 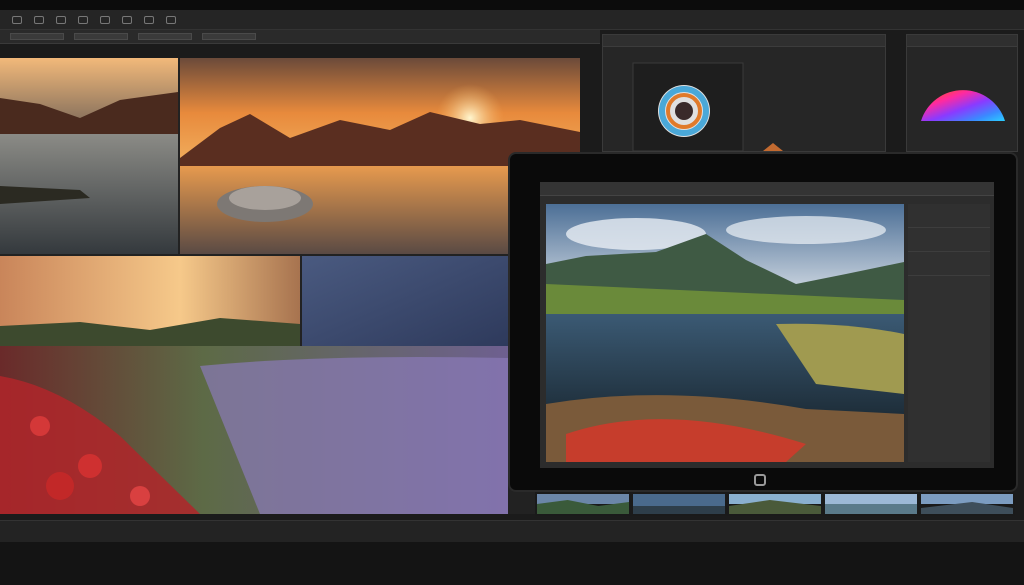 What do you see at coordinates (405, 301) in the screenshot?
I see `photo-tile-blue-sky` at bounding box center [405, 301].